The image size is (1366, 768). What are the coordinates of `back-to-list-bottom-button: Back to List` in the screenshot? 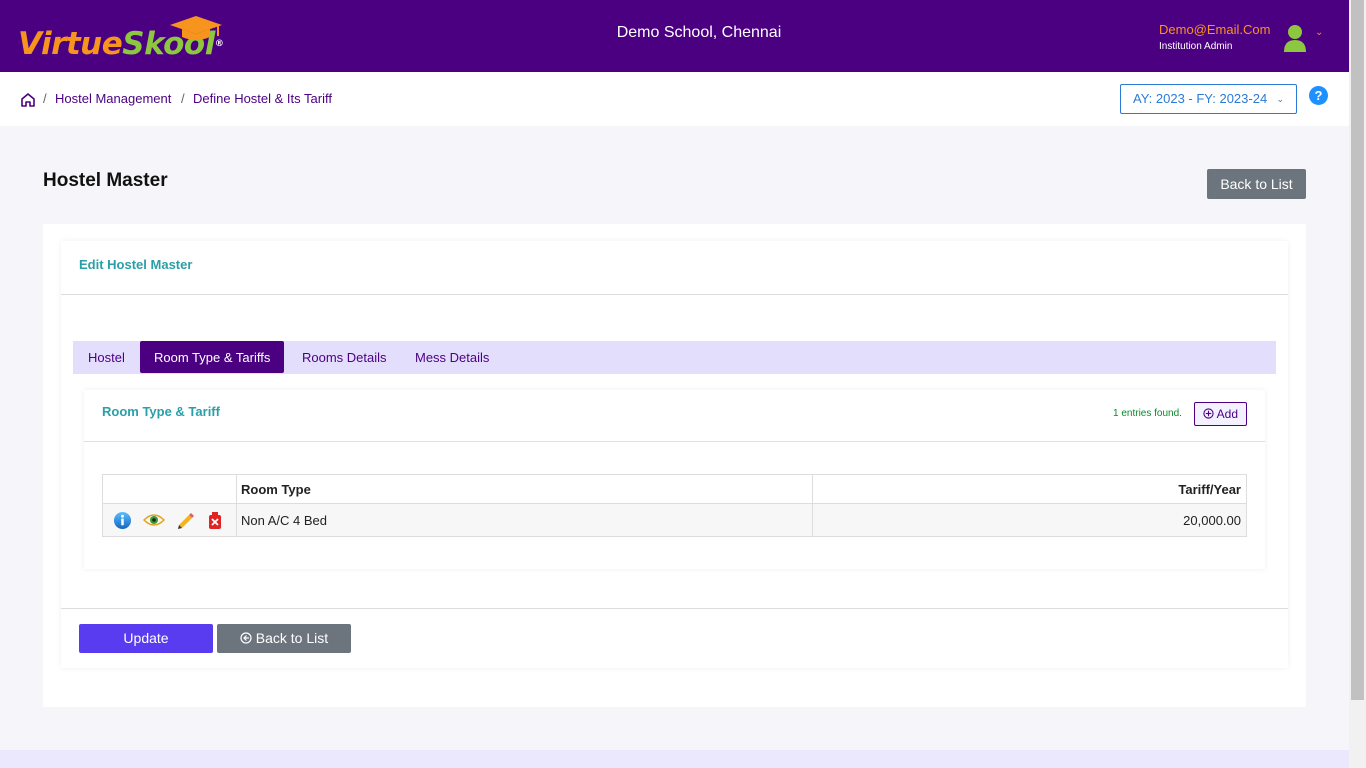 It's located at (284, 638).